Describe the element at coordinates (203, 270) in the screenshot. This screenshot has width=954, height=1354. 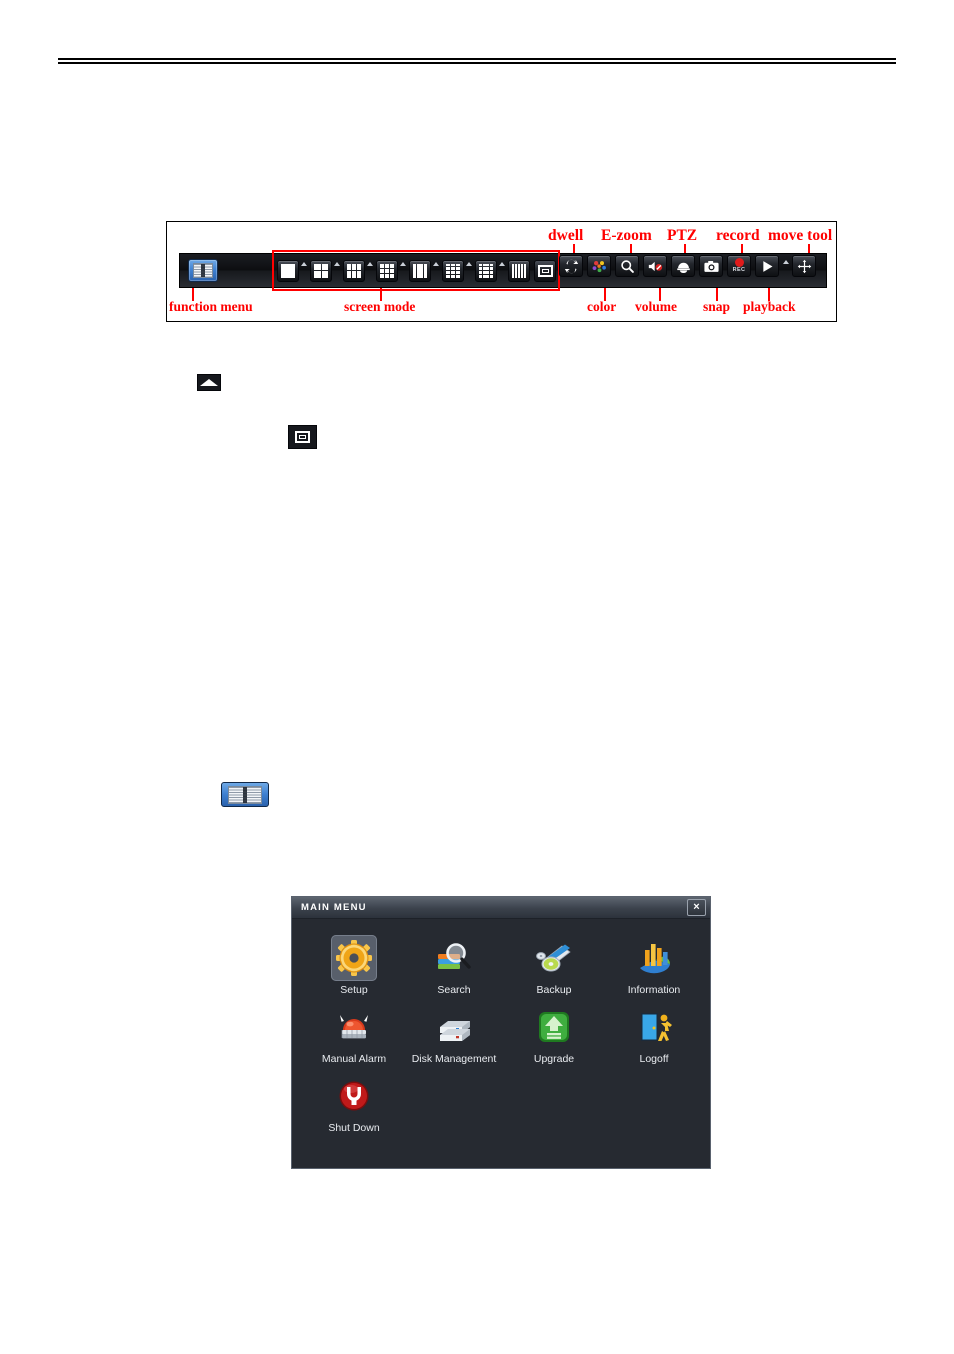
I see `function-menu-button` at that location.